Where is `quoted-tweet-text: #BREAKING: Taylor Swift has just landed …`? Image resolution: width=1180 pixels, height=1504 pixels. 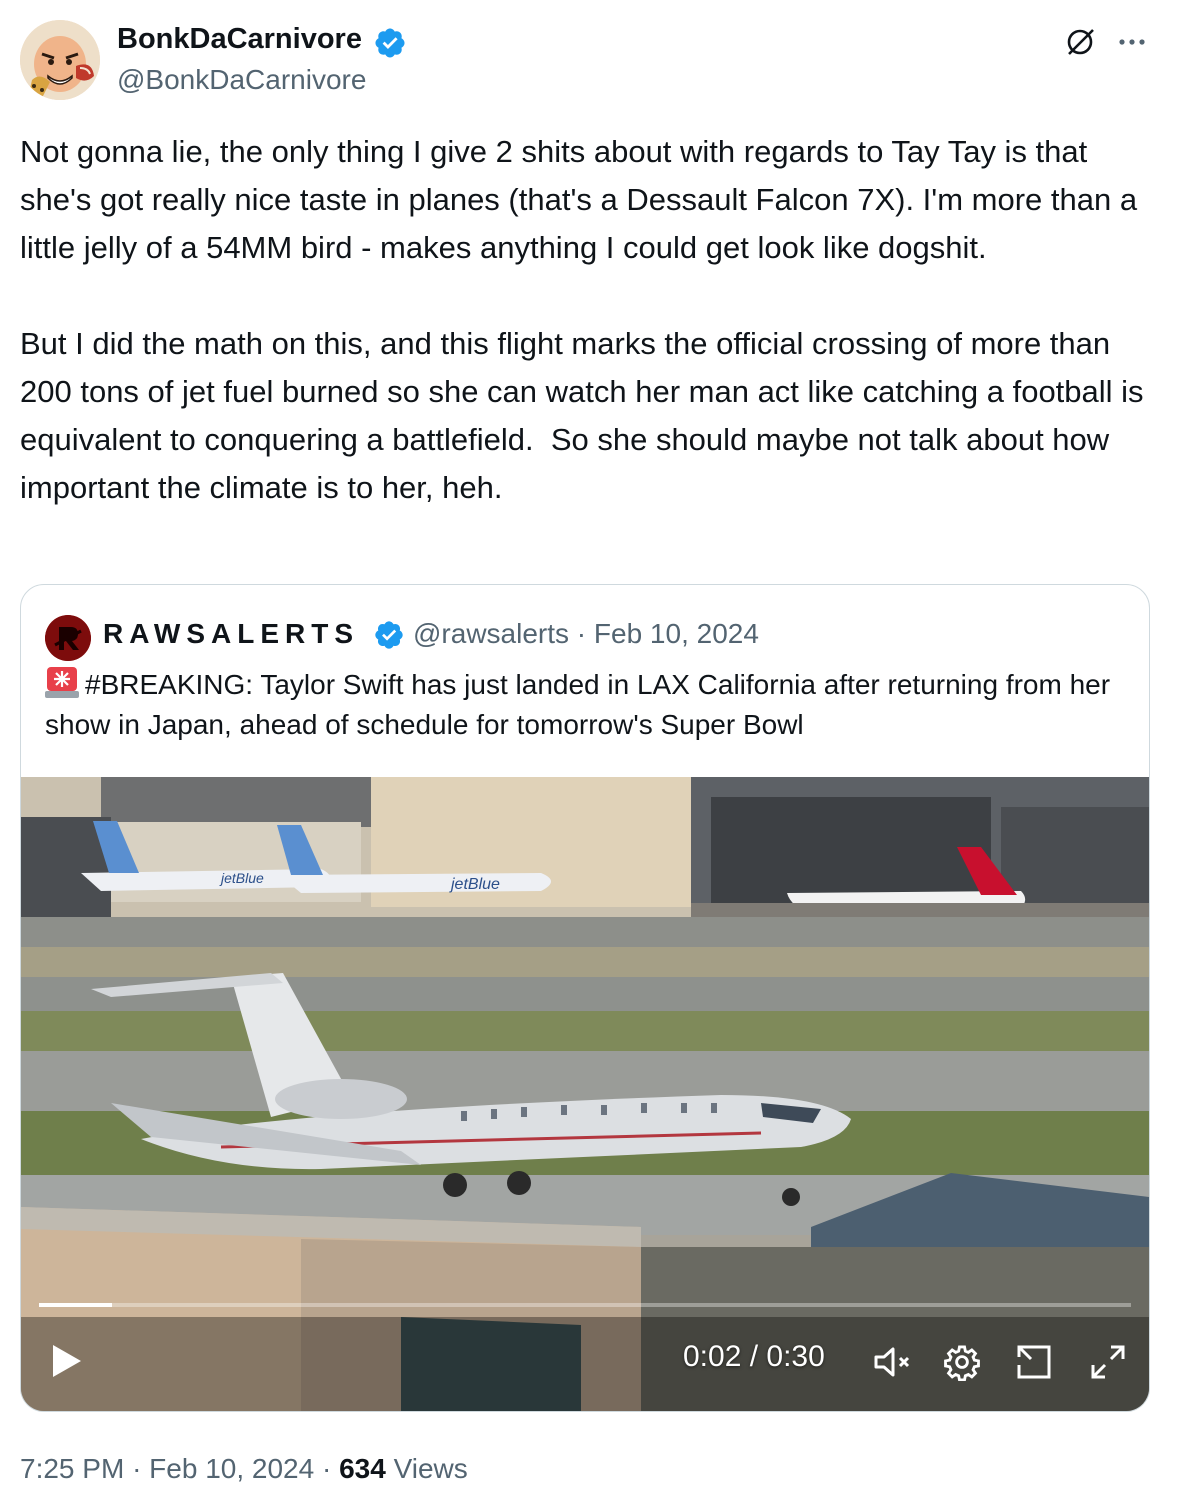 quoted-tweet-text: #BREAKING: Taylor Swift has just landed … is located at coordinates (585, 705).